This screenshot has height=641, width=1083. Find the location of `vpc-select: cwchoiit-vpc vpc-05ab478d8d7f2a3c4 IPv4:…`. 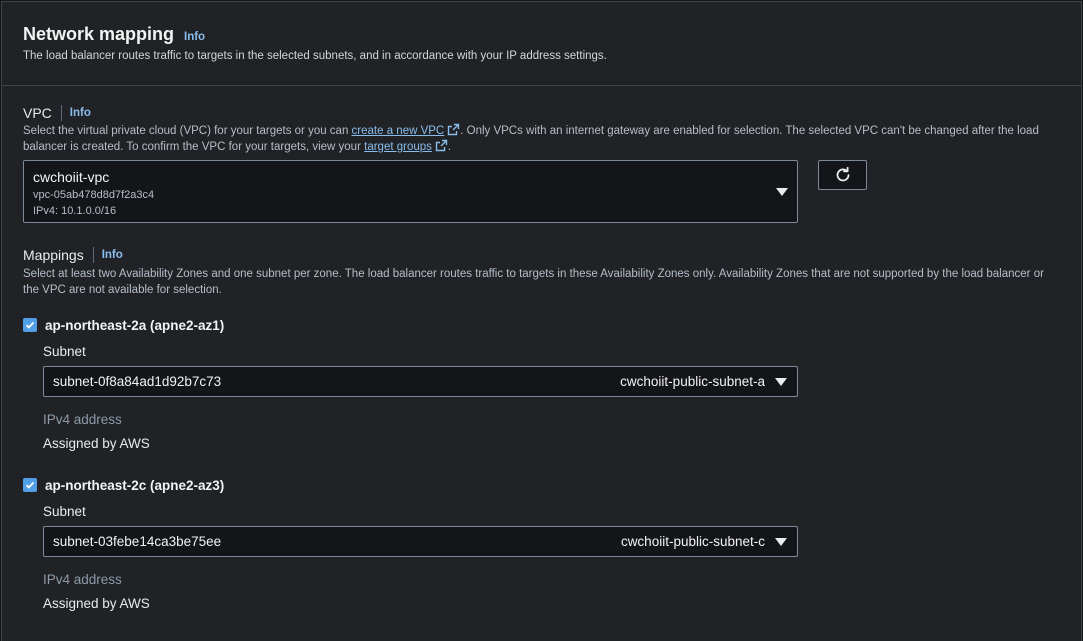

vpc-select: cwchoiit-vpc vpc-05ab478d8d7f2a3c4 IPv4:… is located at coordinates (410, 191).